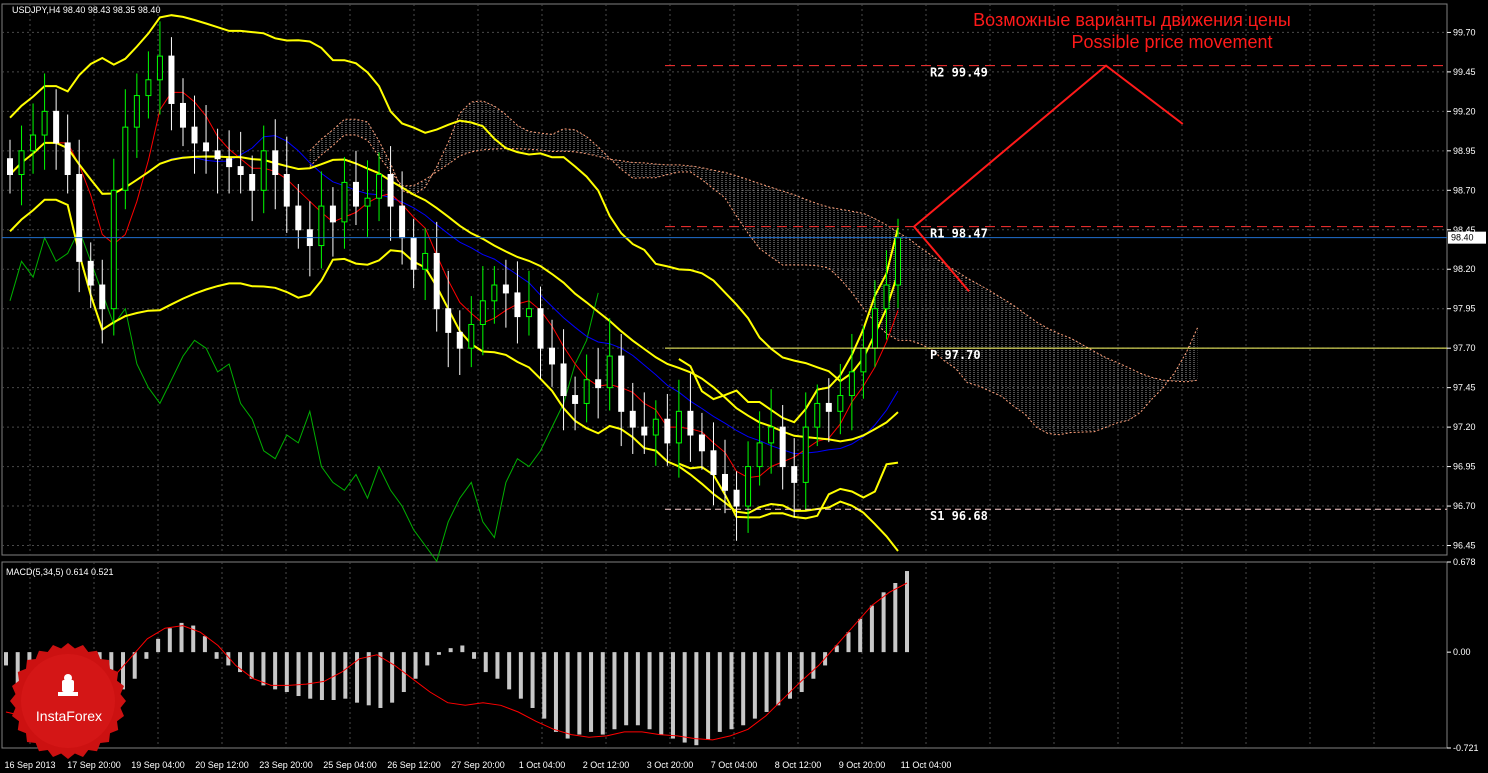  I want to click on macd-tick-label: 0.678, so click(1464, 562).